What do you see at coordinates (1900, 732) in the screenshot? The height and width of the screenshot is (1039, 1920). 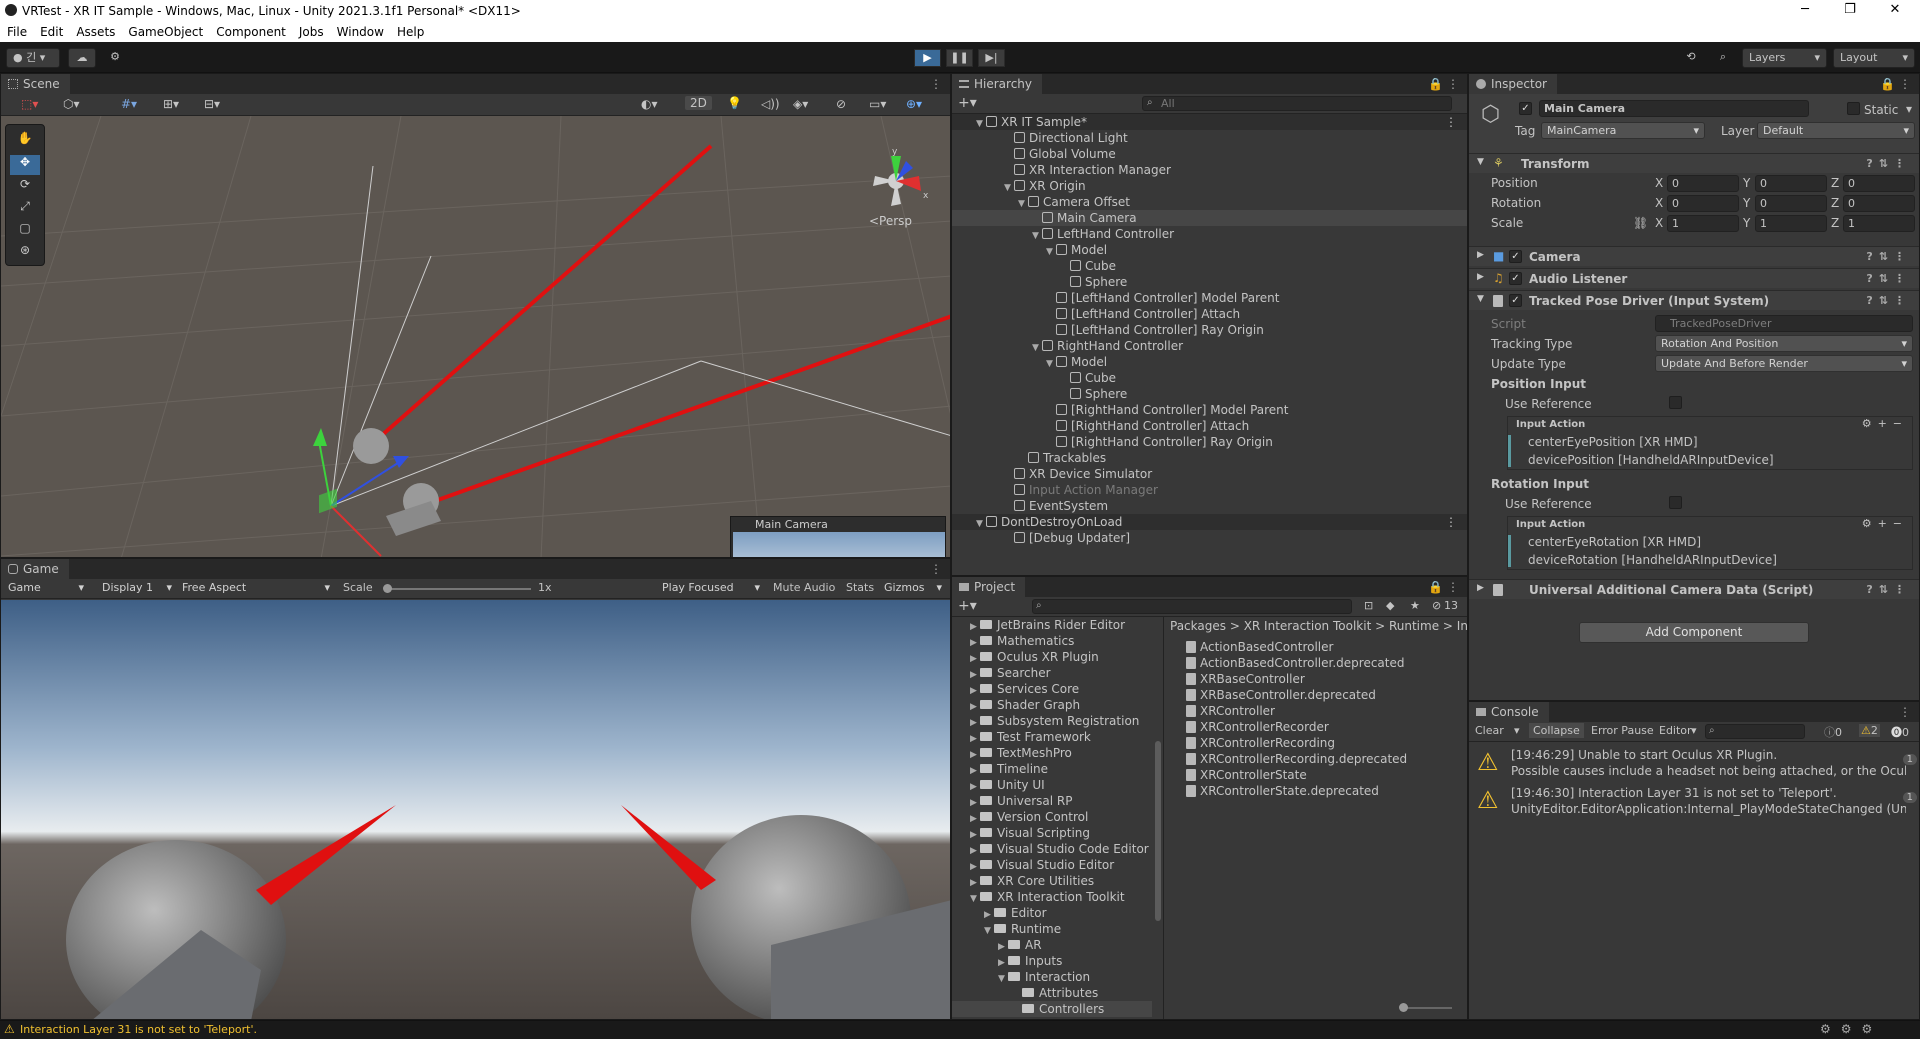 I see `error-filter-toggle: ⓿0` at bounding box center [1900, 732].